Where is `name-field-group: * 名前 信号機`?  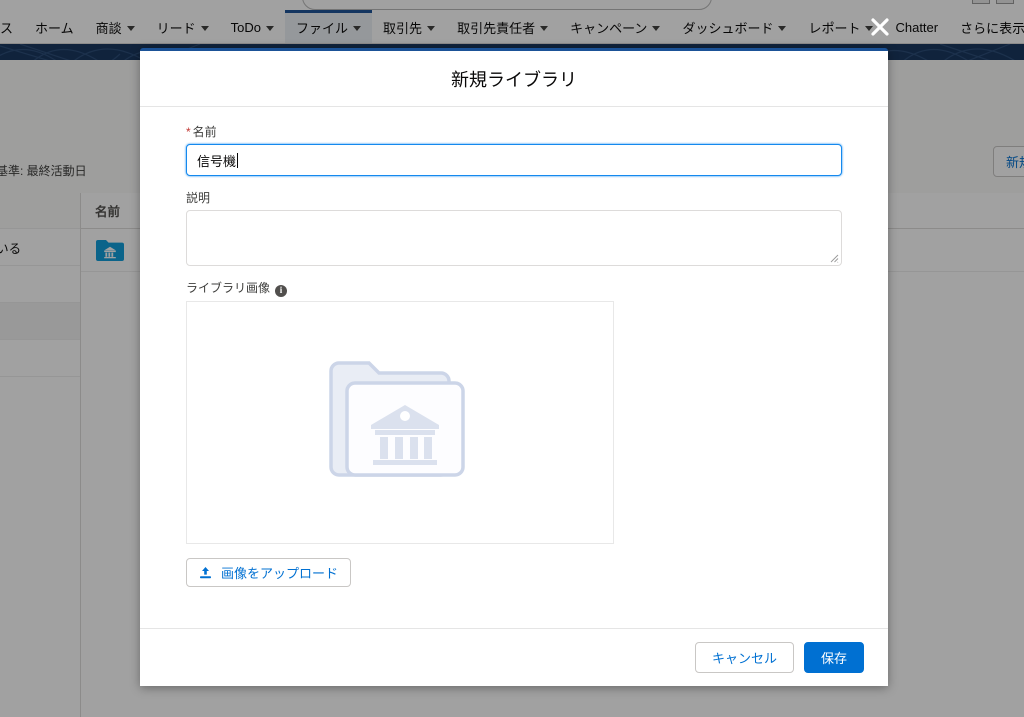
name-field-group: * 名前 信号機 is located at coordinates (514, 149).